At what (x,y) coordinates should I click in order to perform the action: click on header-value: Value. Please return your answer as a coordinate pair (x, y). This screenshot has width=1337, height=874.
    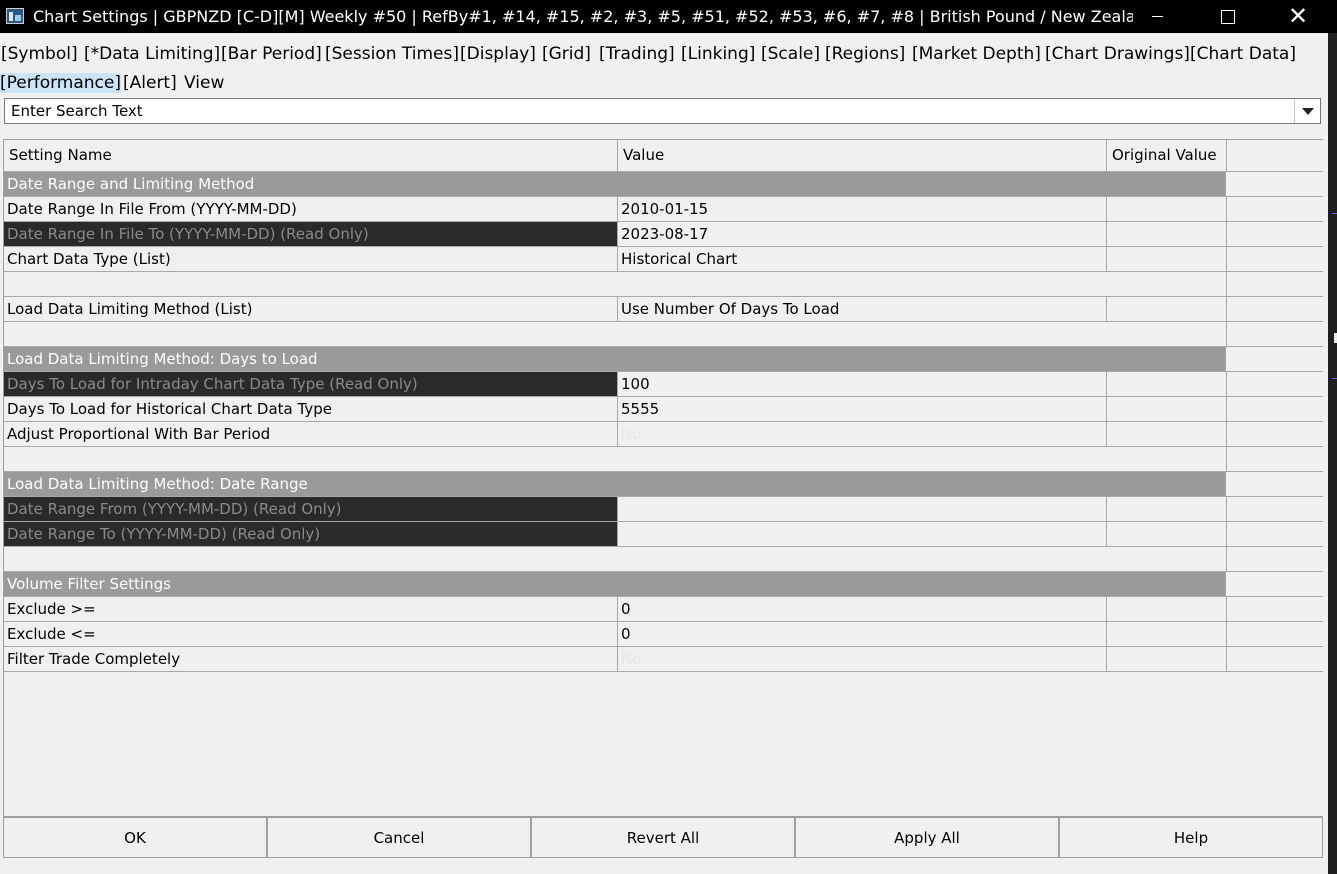
    Looking at the image, I should click on (862, 155).